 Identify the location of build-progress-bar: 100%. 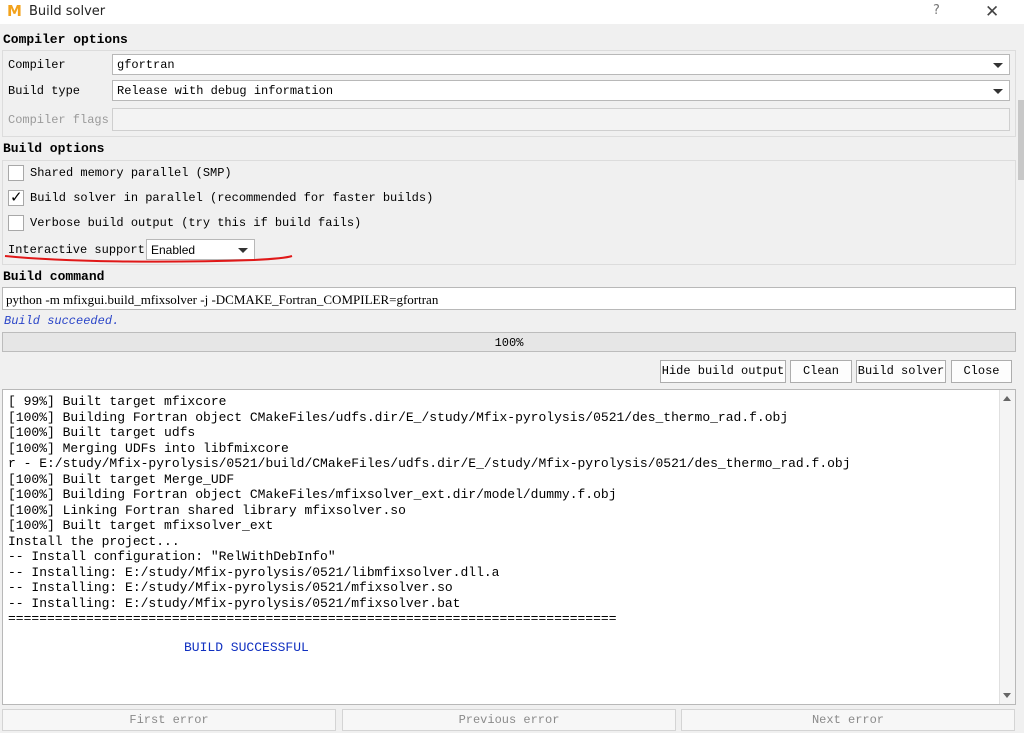
(509, 342).